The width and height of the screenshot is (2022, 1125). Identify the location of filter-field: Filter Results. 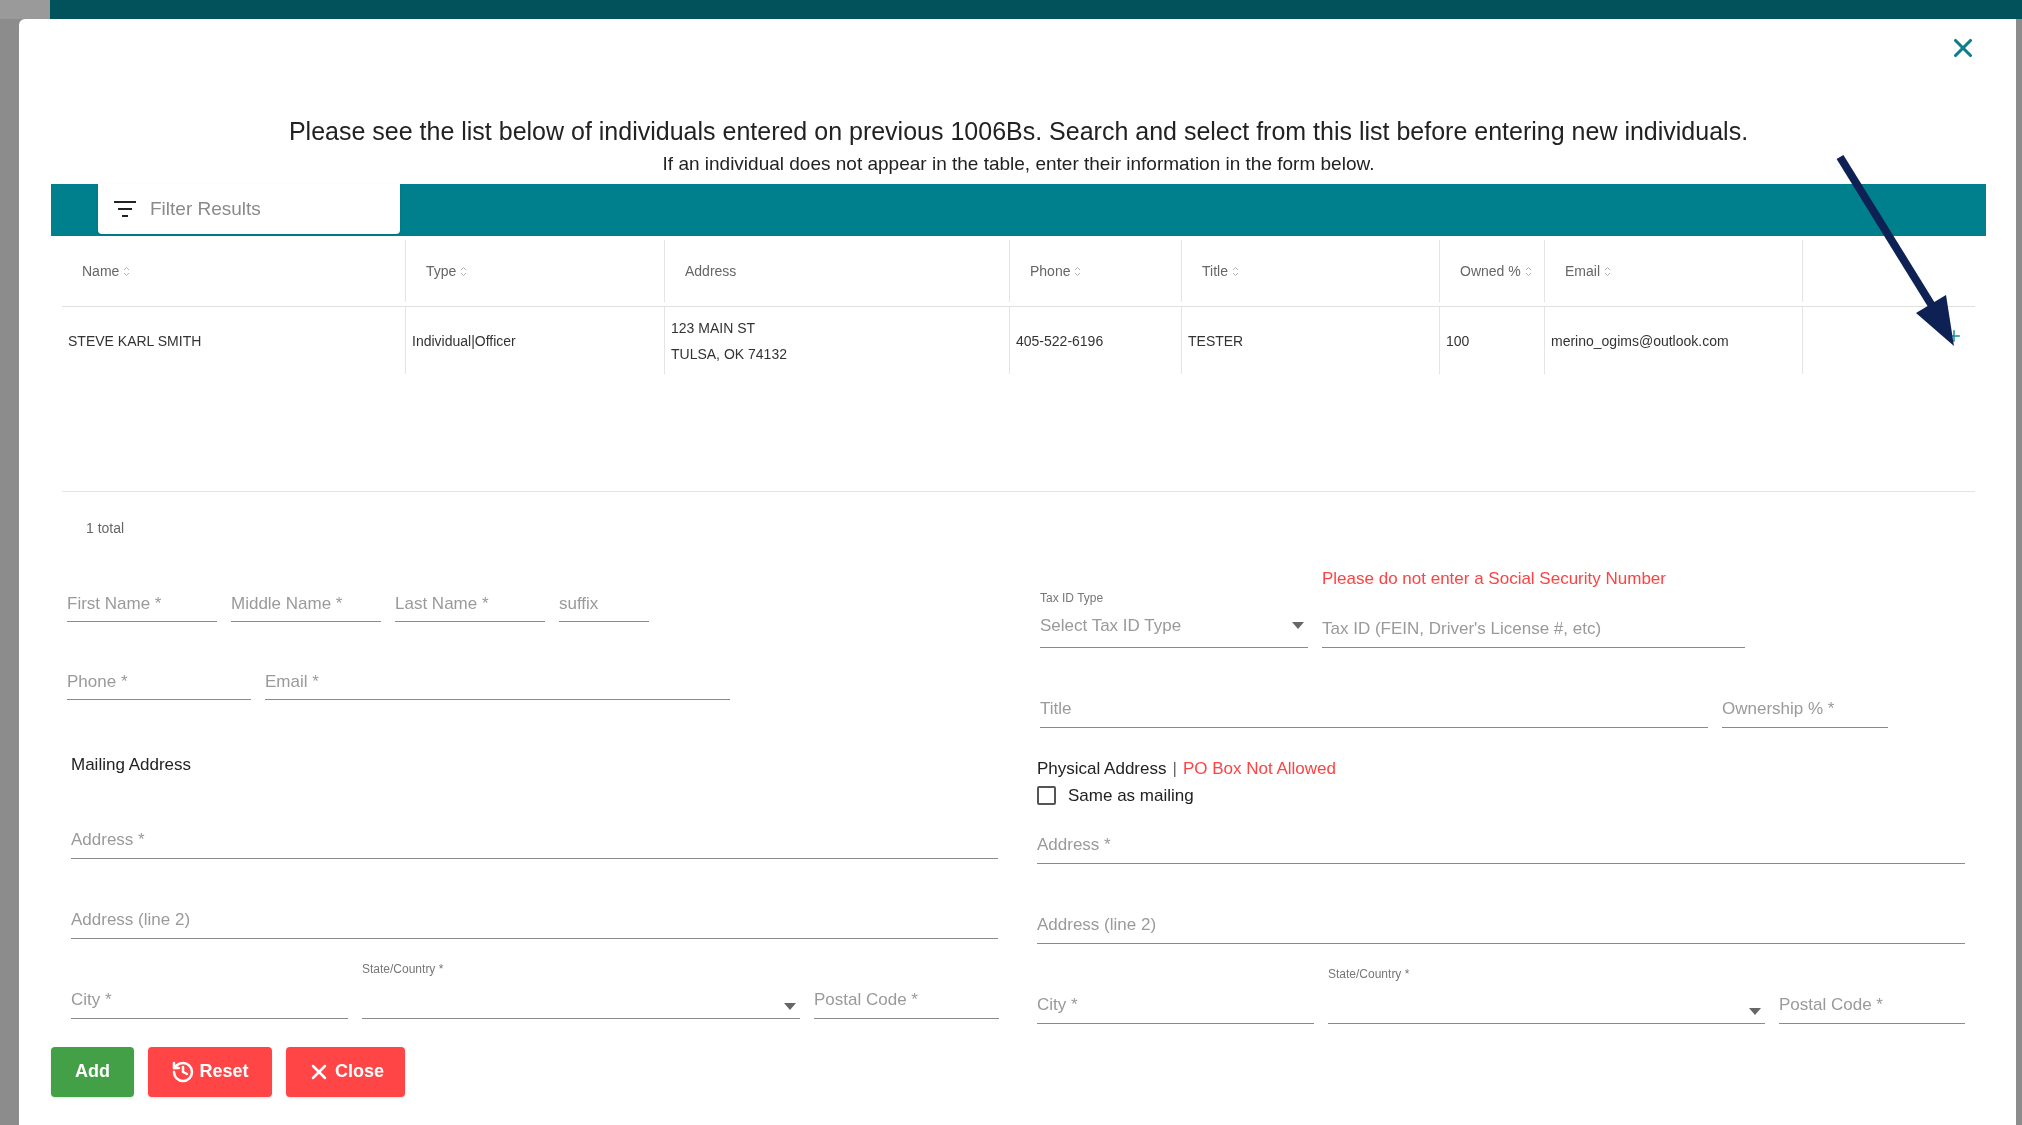
(249, 209).